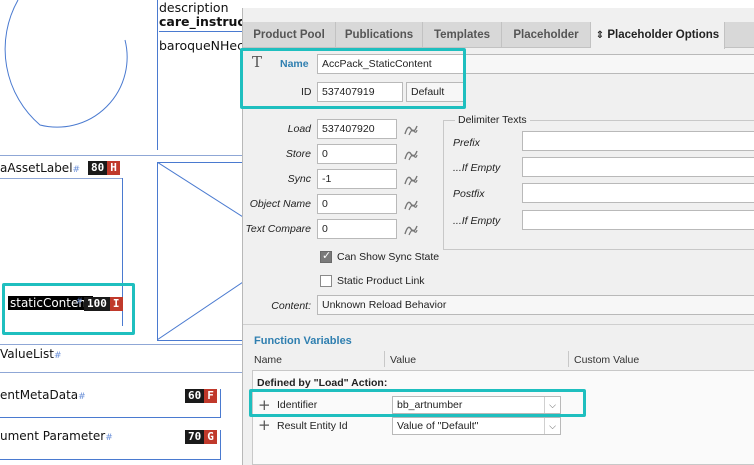 The height and width of the screenshot is (465, 754). What do you see at coordinates (476, 405) in the screenshot?
I see `identifier-value-dropdown: bb_artnumber ⌵` at bounding box center [476, 405].